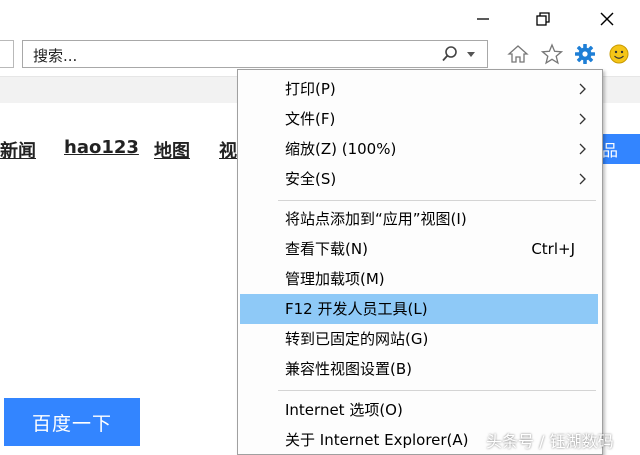 The height and width of the screenshot is (455, 640). What do you see at coordinates (420, 149) in the screenshot?
I see `menu-item-zoom: 缩放(Z) (100%)` at bounding box center [420, 149].